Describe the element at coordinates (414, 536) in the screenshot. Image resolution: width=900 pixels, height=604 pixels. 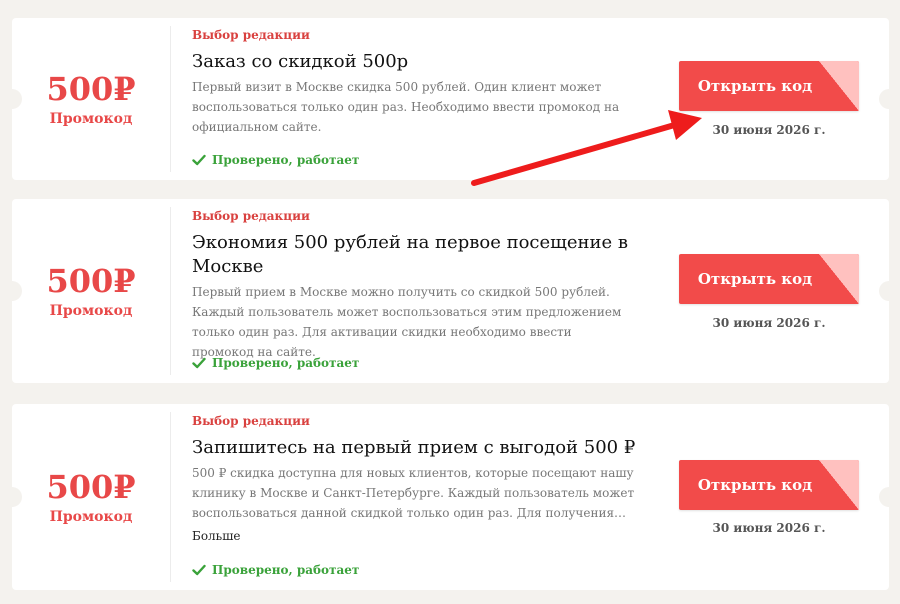
I see `show-more-link: Больше` at that location.